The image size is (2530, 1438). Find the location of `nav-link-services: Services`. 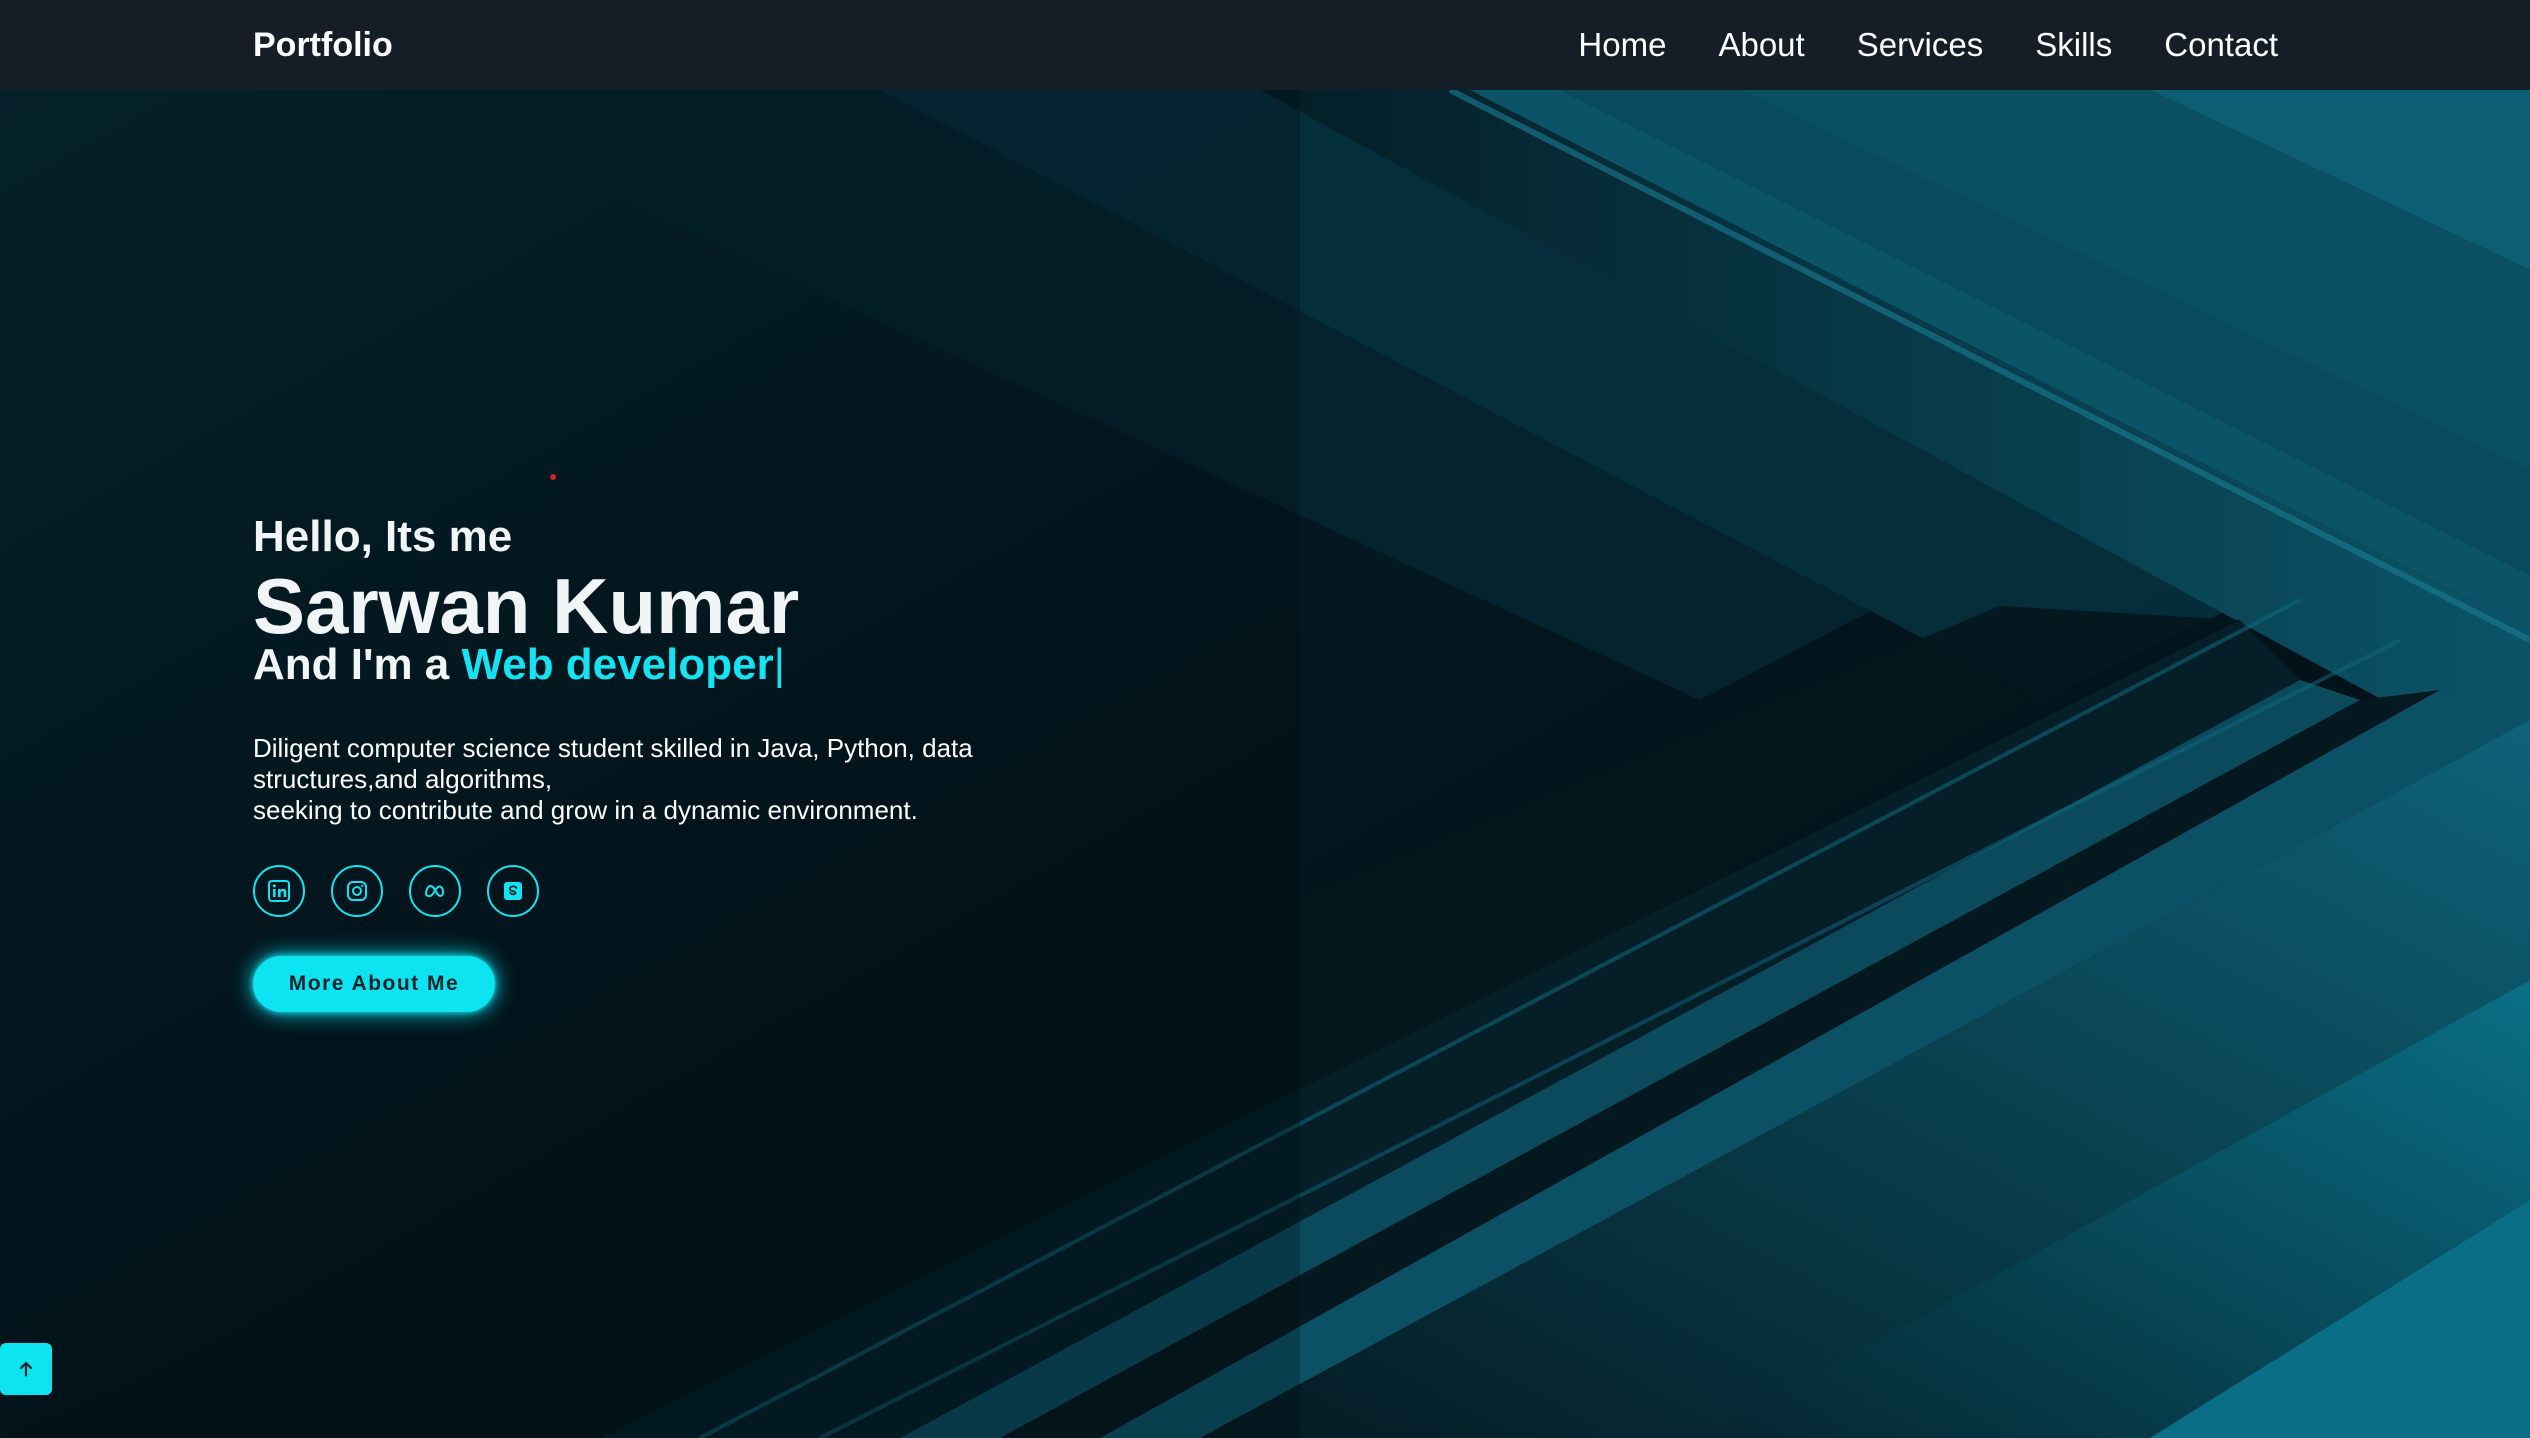

nav-link-services: Services is located at coordinates (1920, 45).